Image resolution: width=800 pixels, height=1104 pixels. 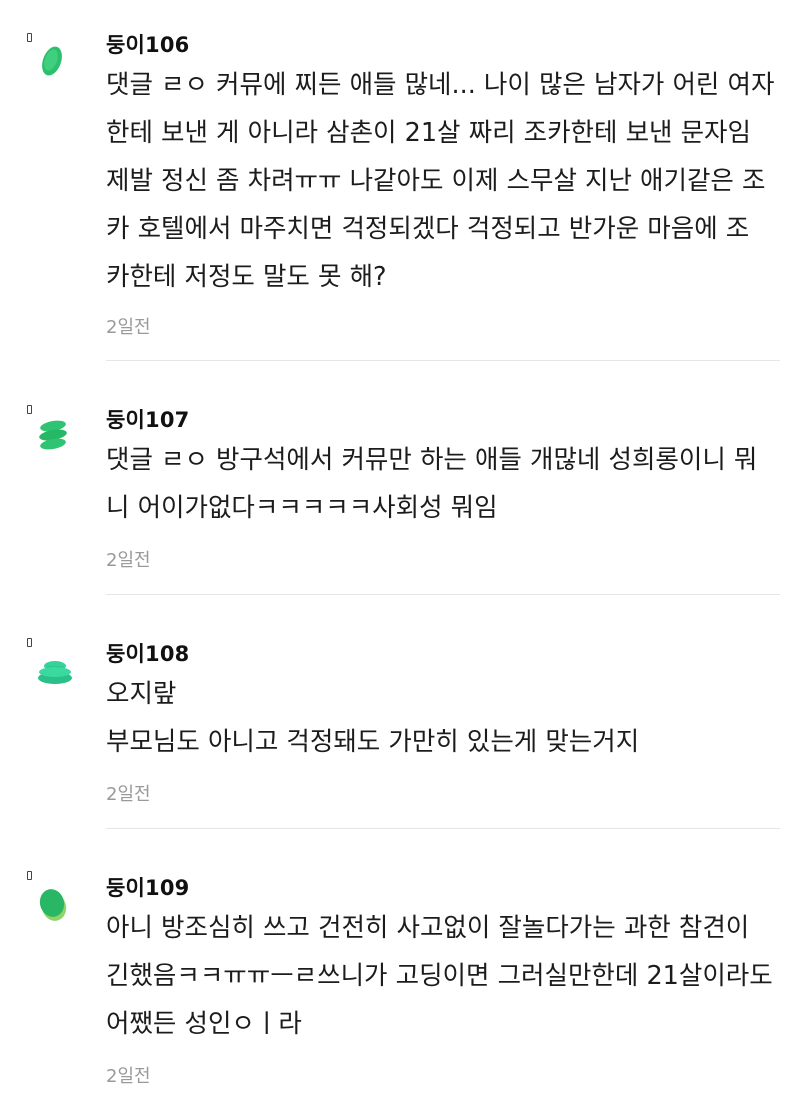 What do you see at coordinates (373, 742) in the screenshot?
I see `comment-line: 부모님도 아니고 걱정돼도 가만히 있는게 맞는거지` at bounding box center [373, 742].